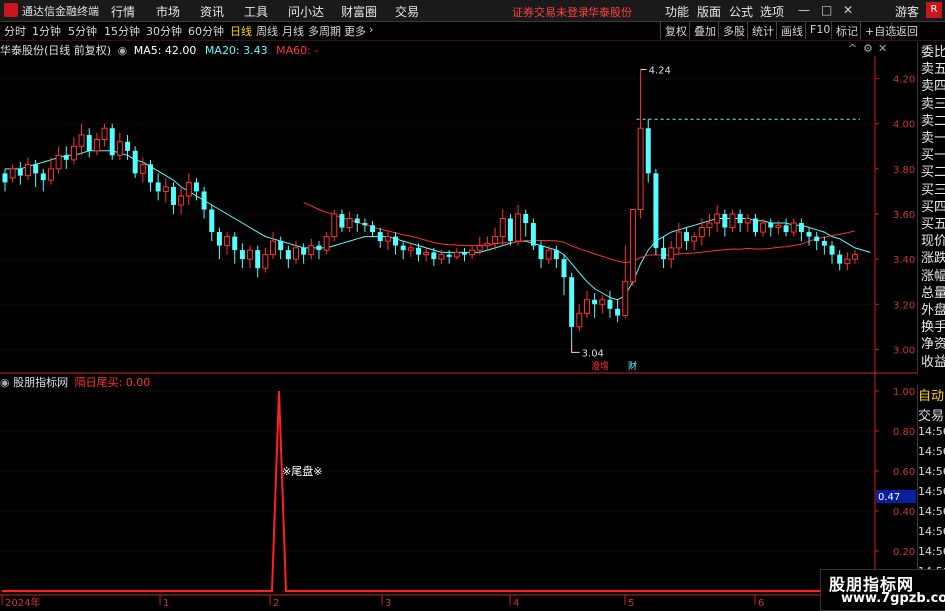  Describe the element at coordinates (933, 156) in the screenshot. I see `side-label: 买一` at that location.